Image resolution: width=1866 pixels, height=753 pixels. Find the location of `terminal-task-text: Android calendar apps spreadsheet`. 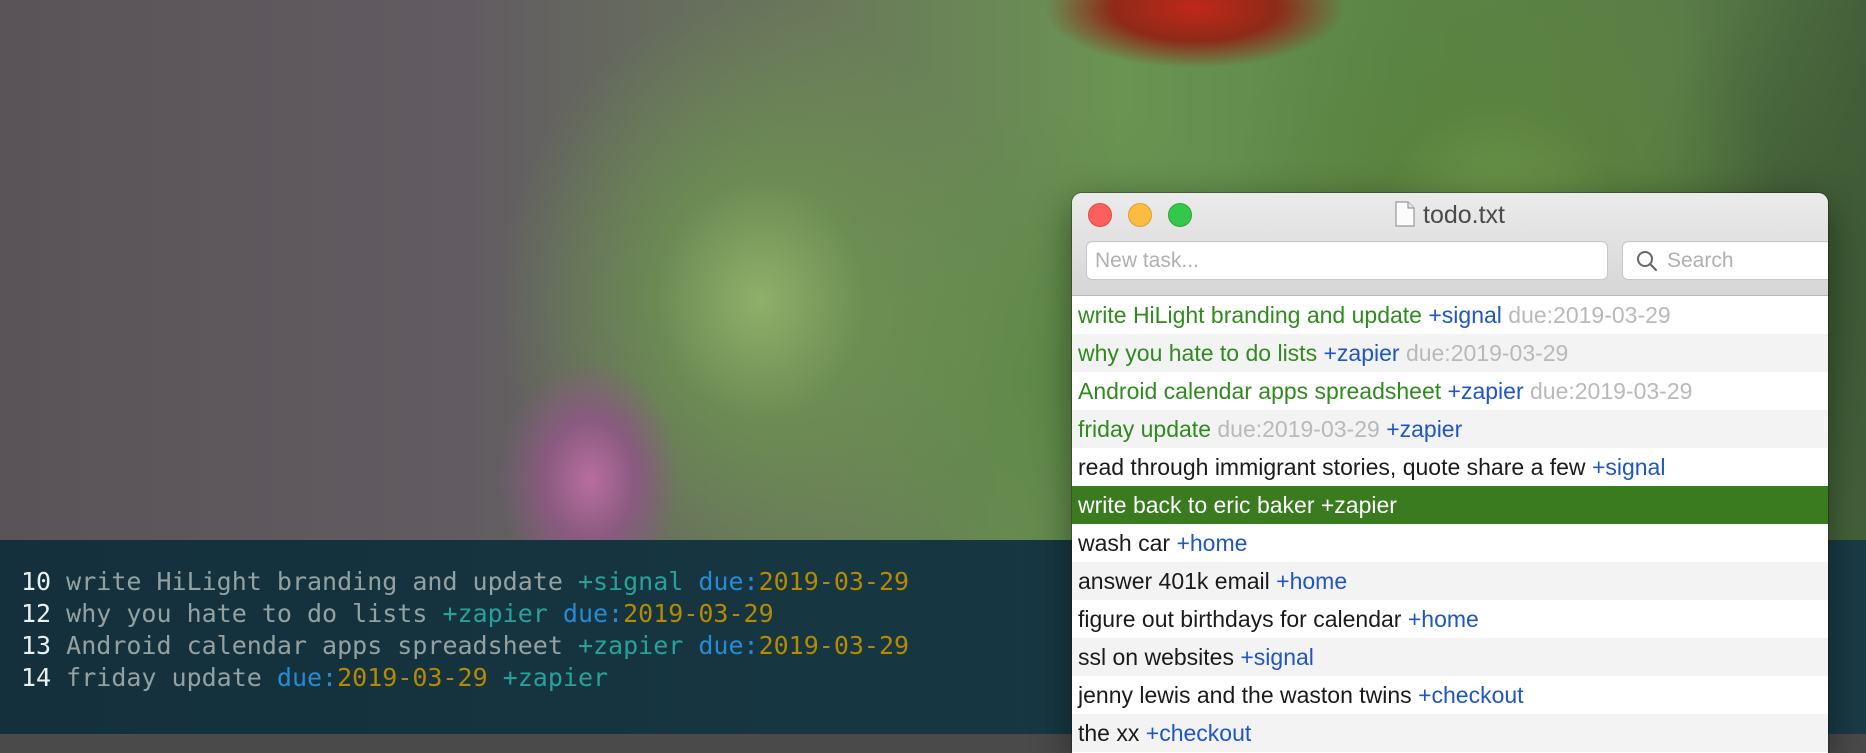

terminal-task-text: Android calendar apps spreadsheet is located at coordinates (314, 645).